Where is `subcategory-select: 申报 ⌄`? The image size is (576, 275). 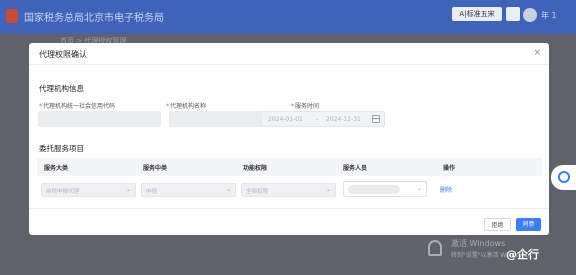
subcategory-select: 申报 ⌄ is located at coordinates (188, 190).